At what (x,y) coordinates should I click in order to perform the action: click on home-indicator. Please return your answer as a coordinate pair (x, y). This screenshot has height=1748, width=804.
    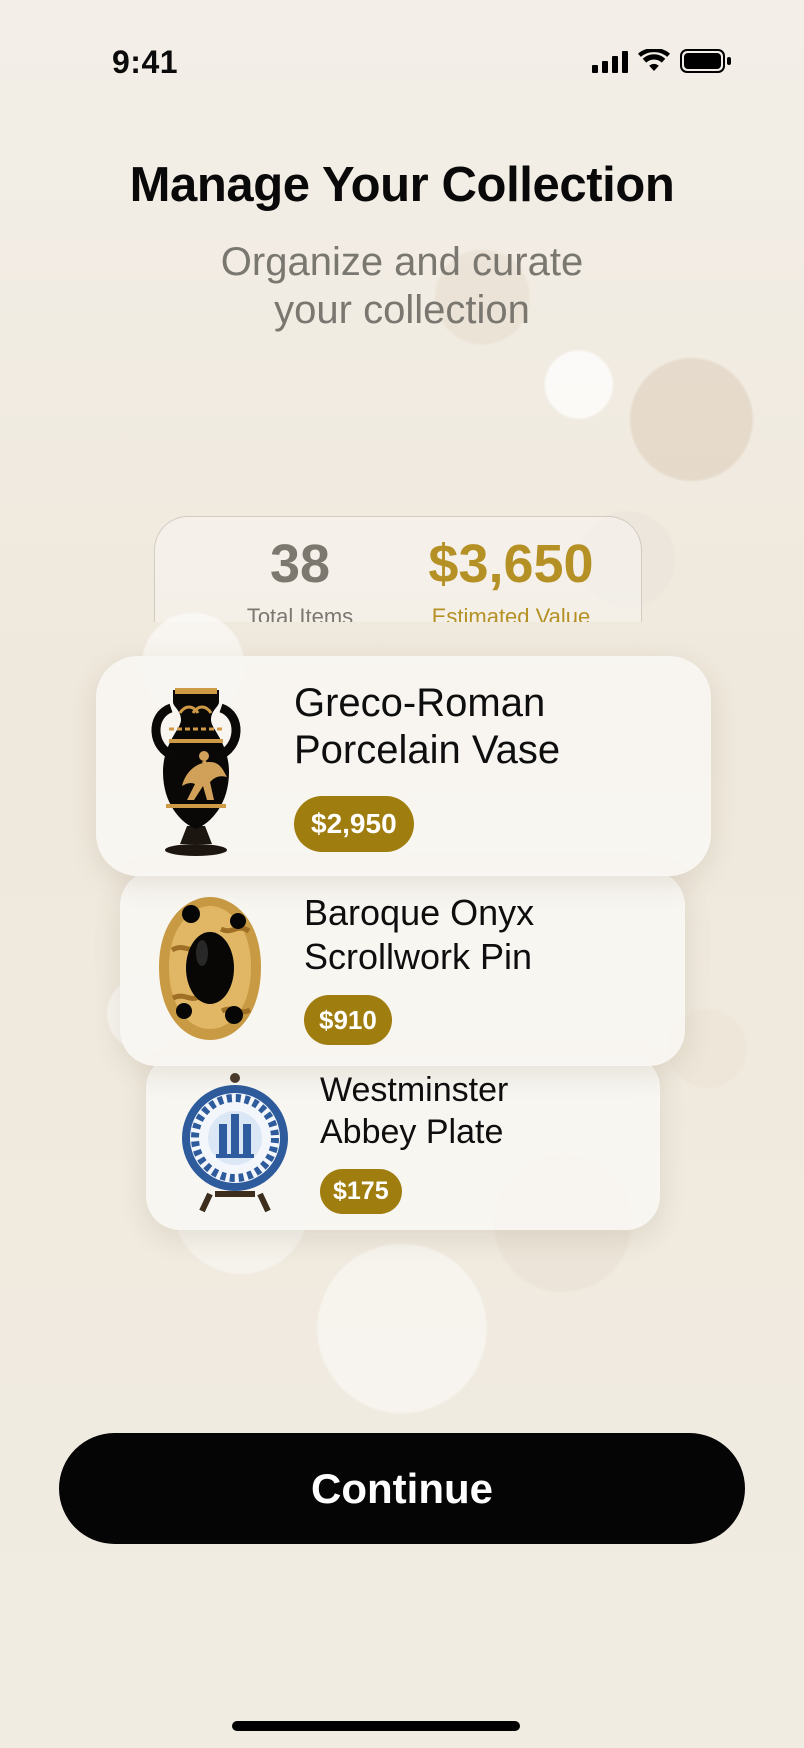
    Looking at the image, I should click on (376, 1726).